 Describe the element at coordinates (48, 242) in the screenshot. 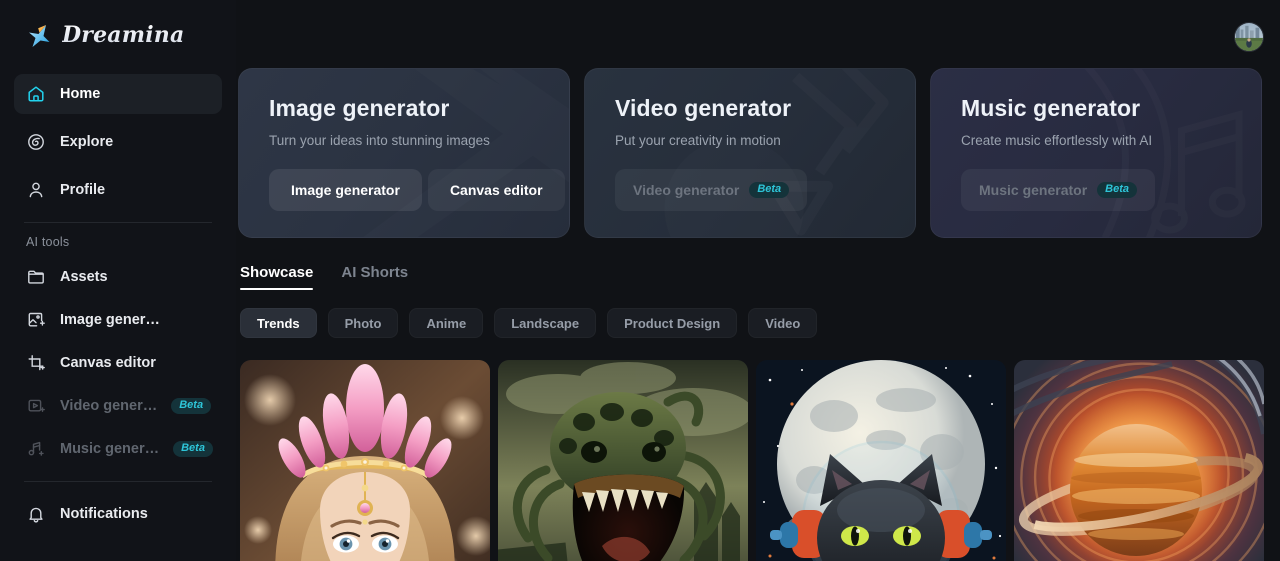

I see `sidebar-section-ai-tools: AI tools` at that location.